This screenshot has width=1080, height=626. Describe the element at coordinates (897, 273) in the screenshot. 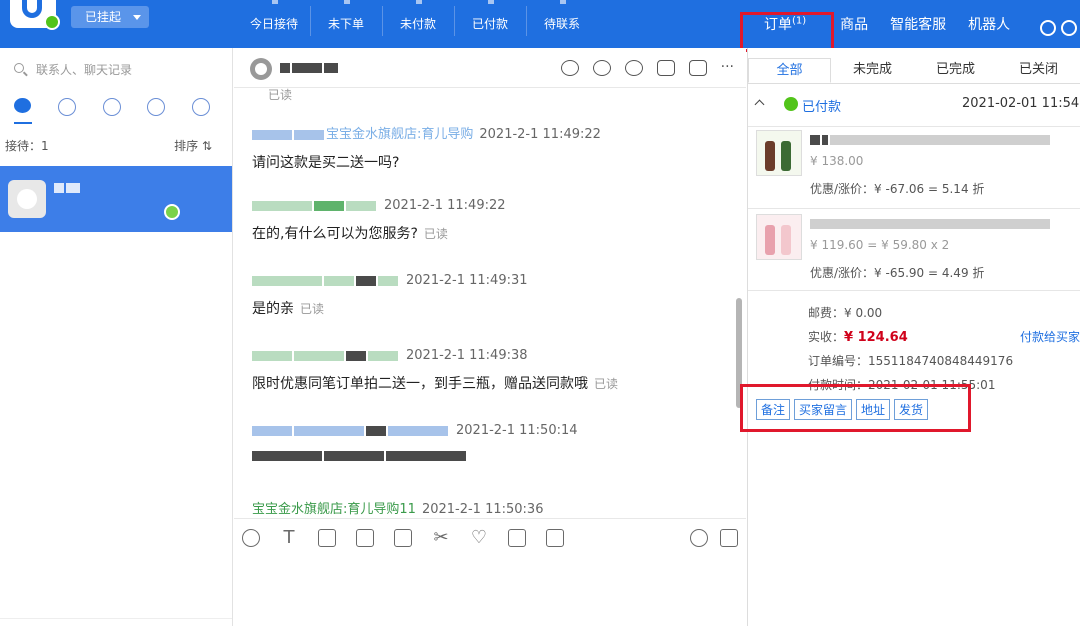

I see `product-discount: 优惠/涨价：¥ -65.90 = 4.49 折` at that location.